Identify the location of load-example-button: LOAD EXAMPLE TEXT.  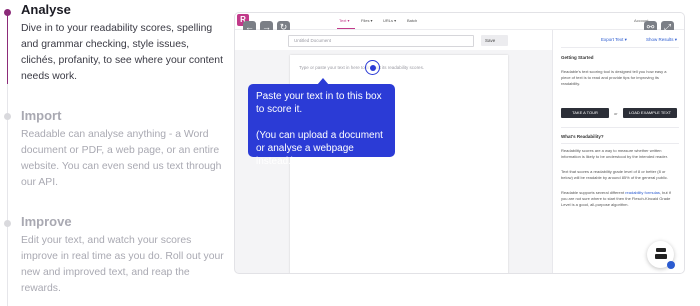
(650, 113).